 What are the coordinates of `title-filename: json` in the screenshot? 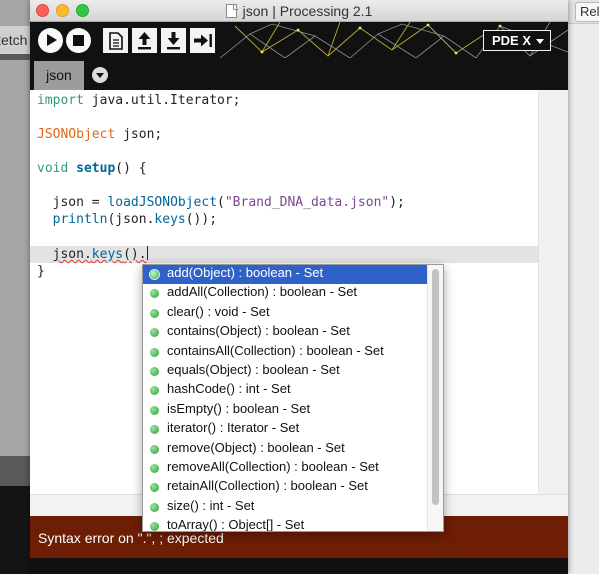 It's located at (255, 11).